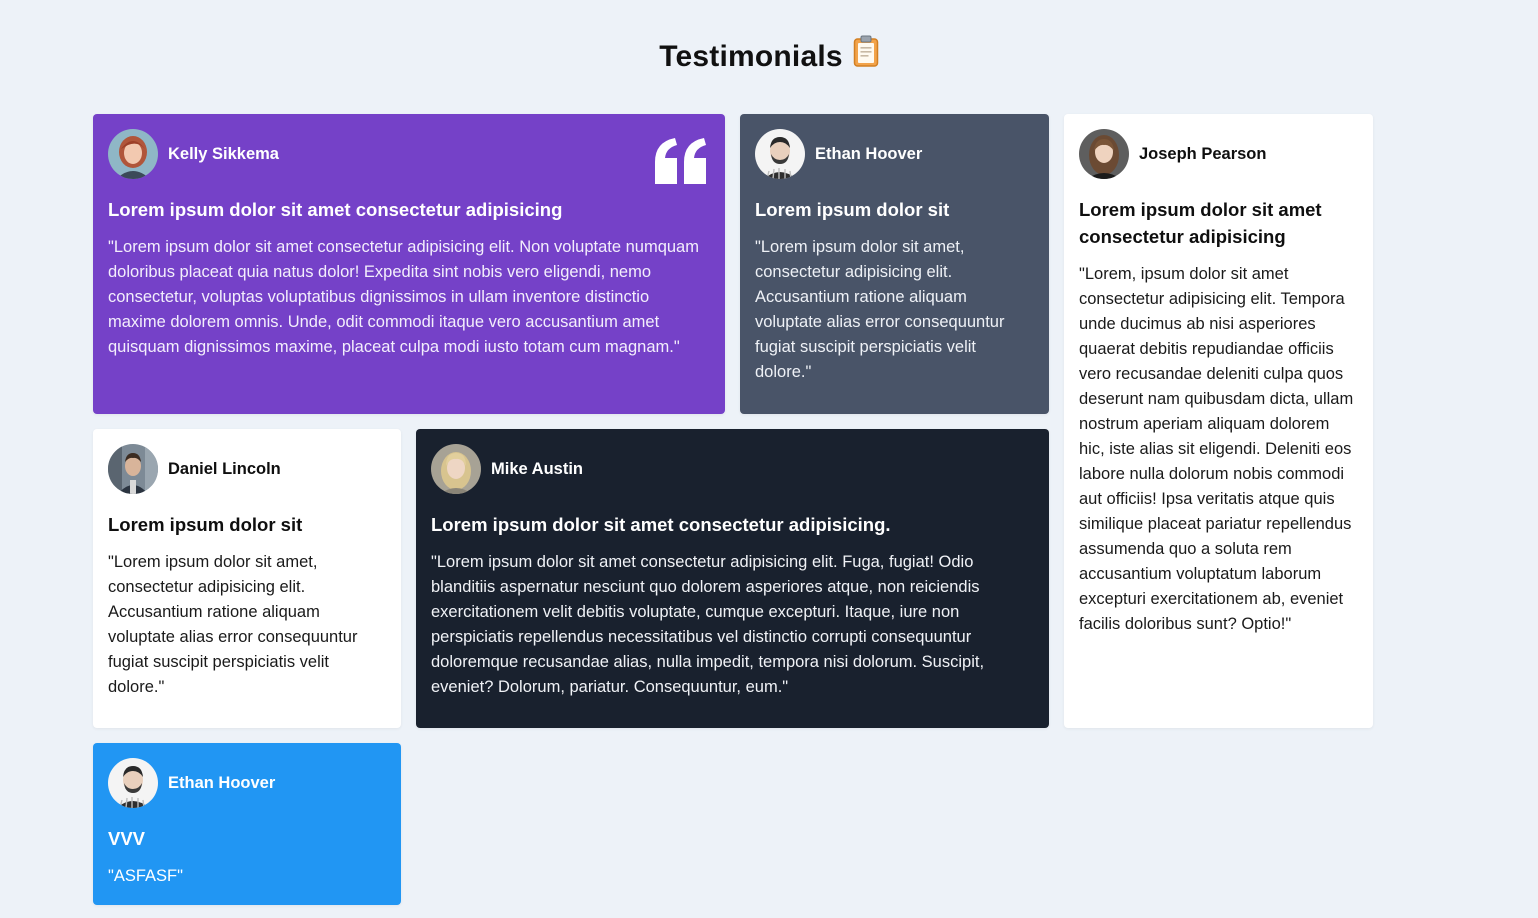  Describe the element at coordinates (732, 469) in the screenshot. I see `card-header: Mike Austin` at that location.